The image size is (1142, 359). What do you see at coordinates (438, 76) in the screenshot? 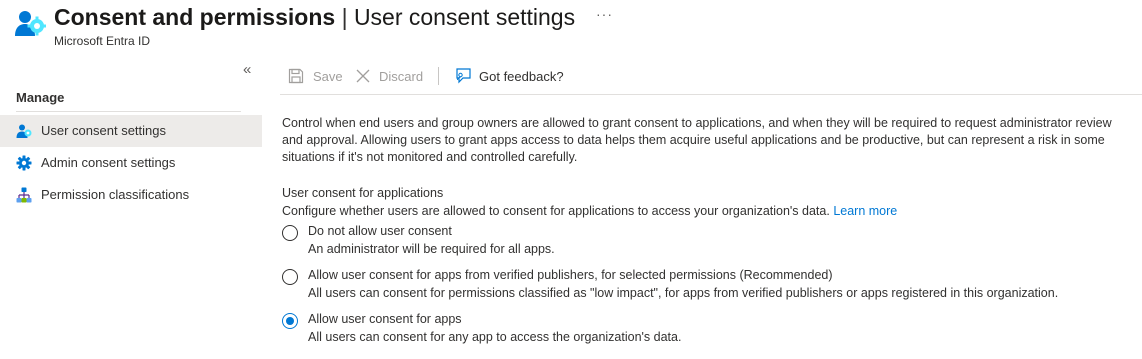
I see `toolbar-divider` at bounding box center [438, 76].